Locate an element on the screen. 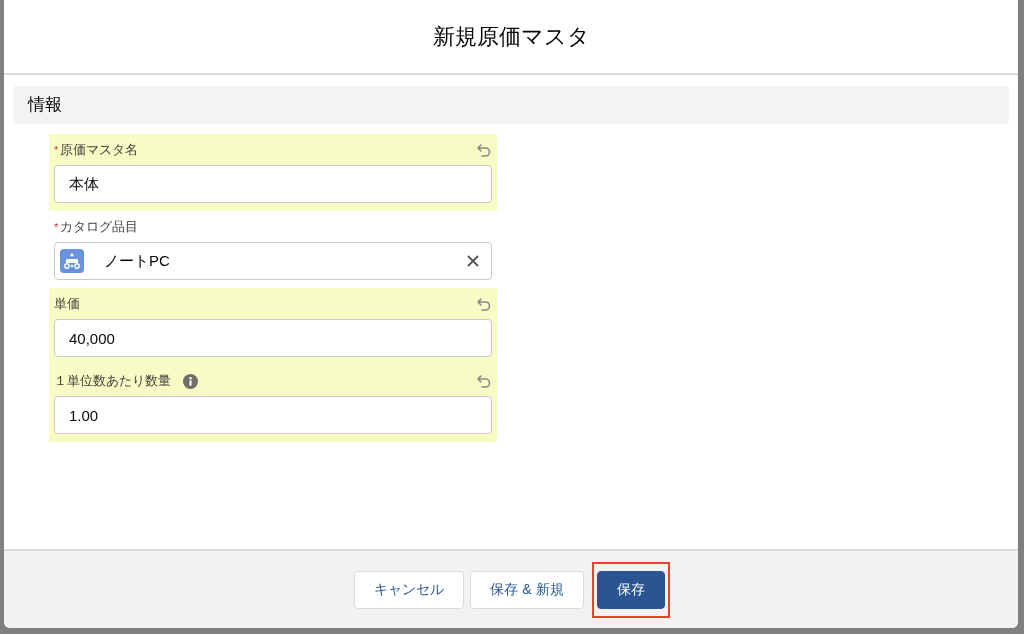 This screenshot has width=1024, height=634. footer-button: 保存 & 新規 is located at coordinates (527, 589).